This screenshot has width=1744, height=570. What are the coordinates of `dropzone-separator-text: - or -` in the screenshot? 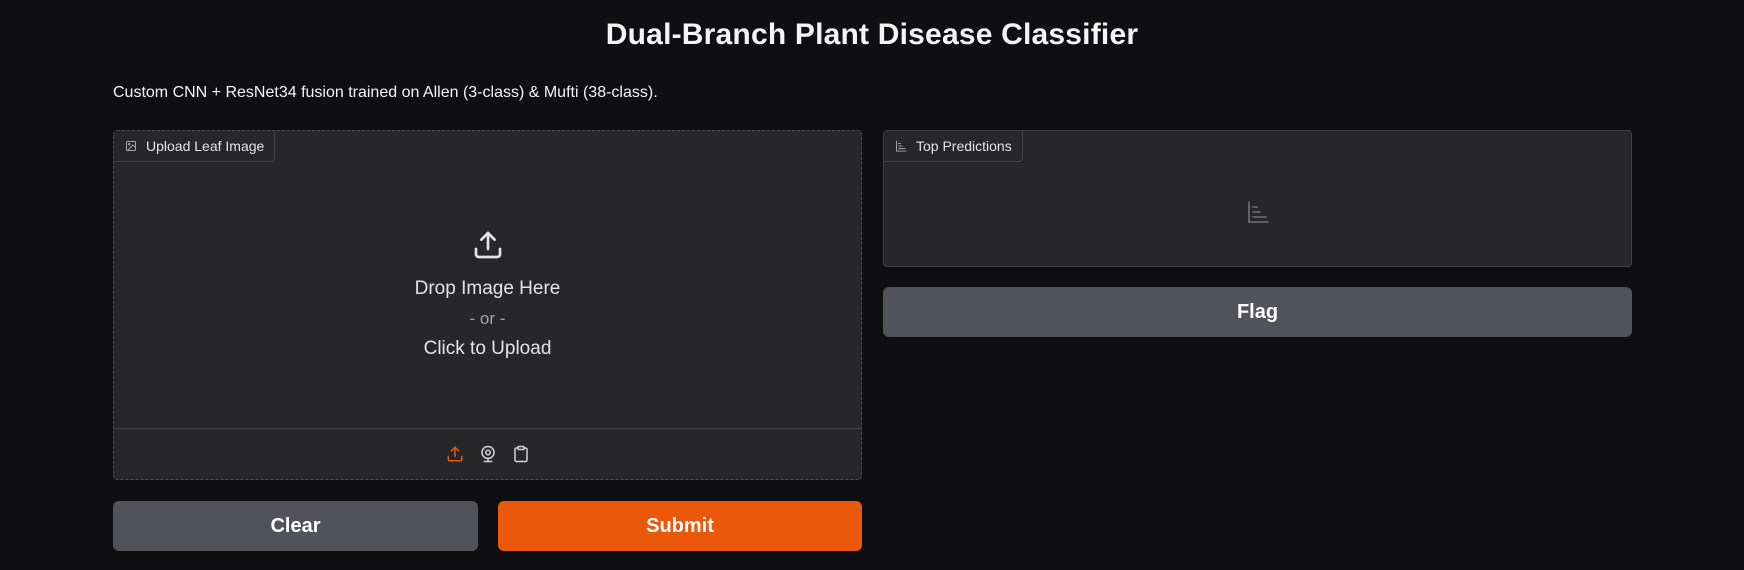 It's located at (487, 318).